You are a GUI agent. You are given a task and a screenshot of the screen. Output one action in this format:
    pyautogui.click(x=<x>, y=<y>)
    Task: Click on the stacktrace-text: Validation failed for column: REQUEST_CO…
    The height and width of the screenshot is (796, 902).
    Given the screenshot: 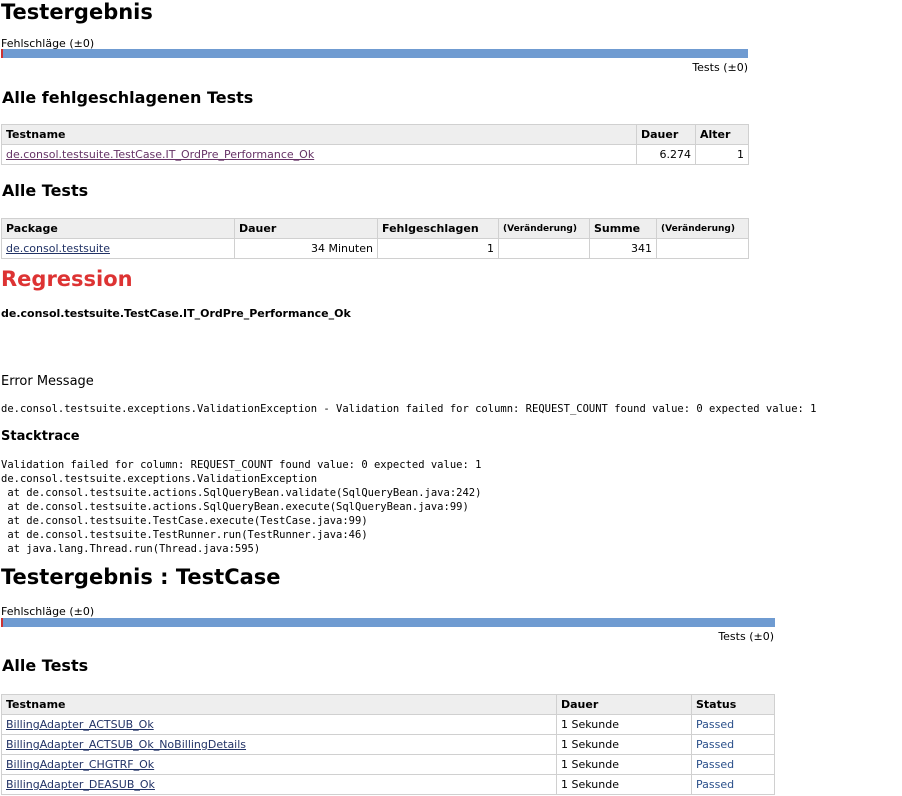 What is the action you would take?
    pyautogui.click(x=241, y=507)
    